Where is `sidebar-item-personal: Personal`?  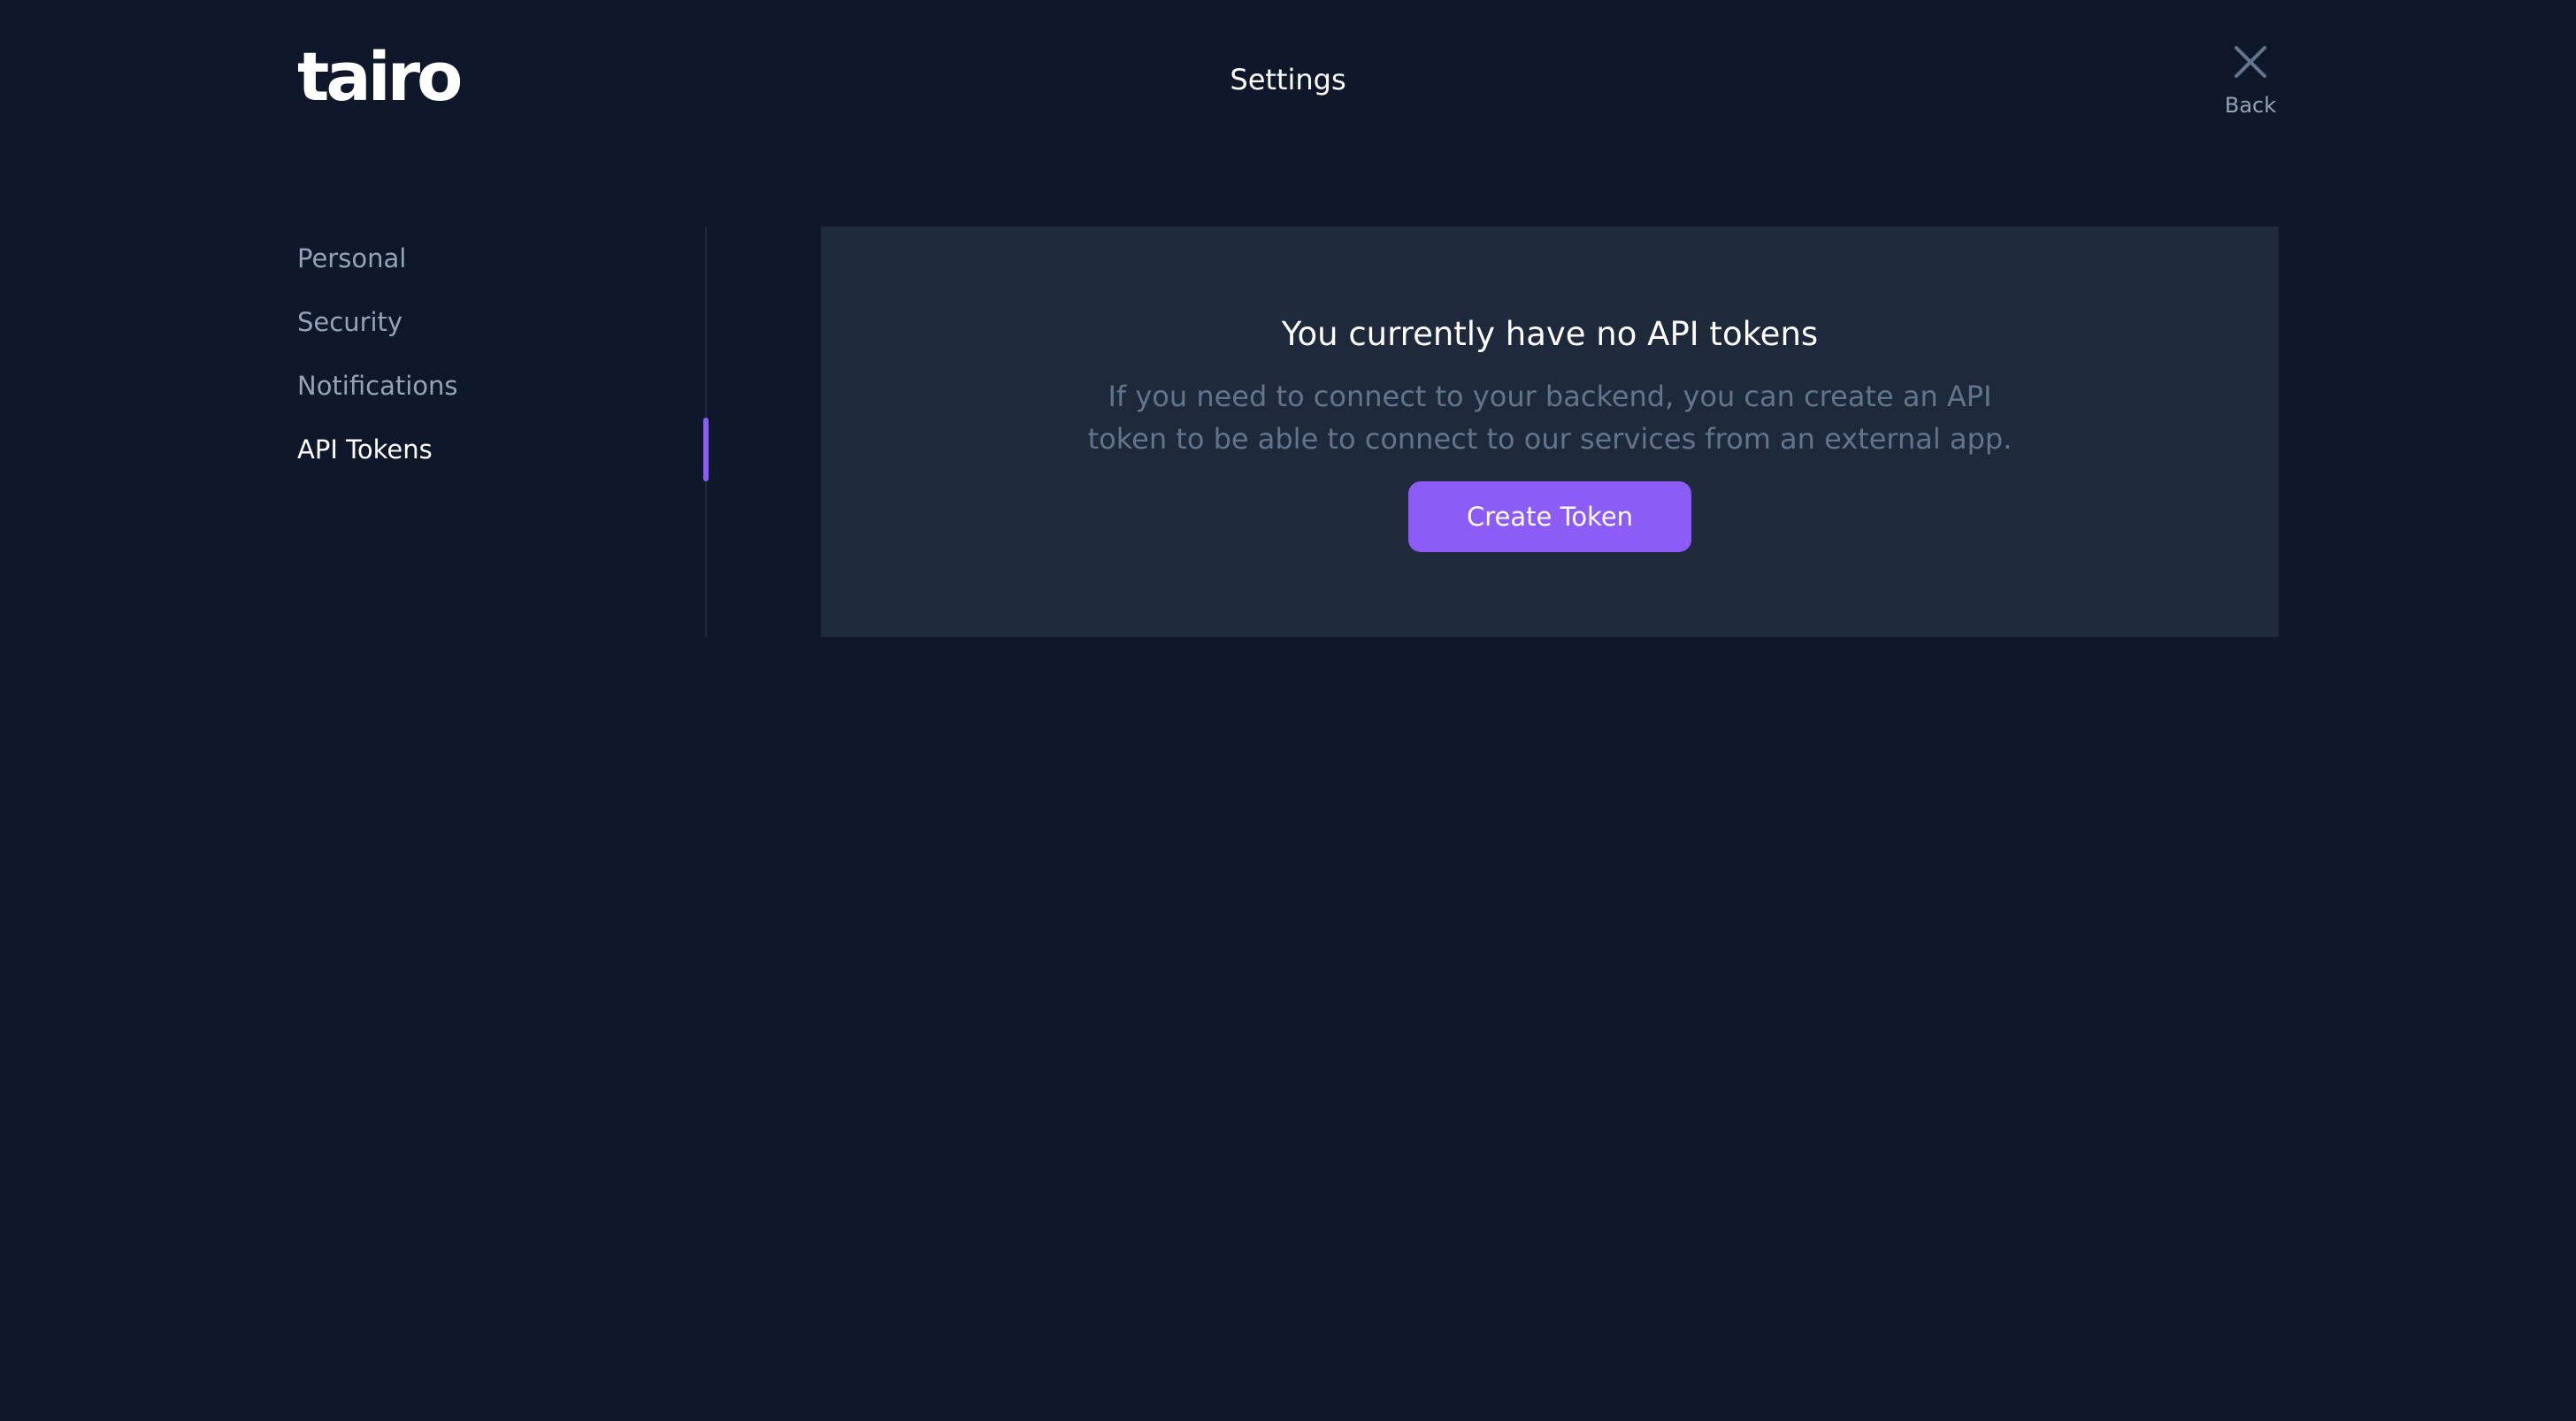
sidebar-item-personal: Personal is located at coordinates (351, 258).